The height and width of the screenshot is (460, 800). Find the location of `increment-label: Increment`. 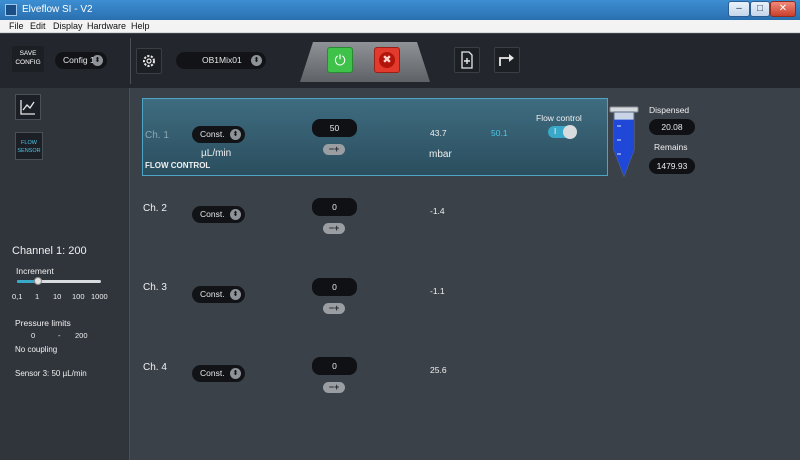

increment-label: Increment is located at coordinates (35, 271).